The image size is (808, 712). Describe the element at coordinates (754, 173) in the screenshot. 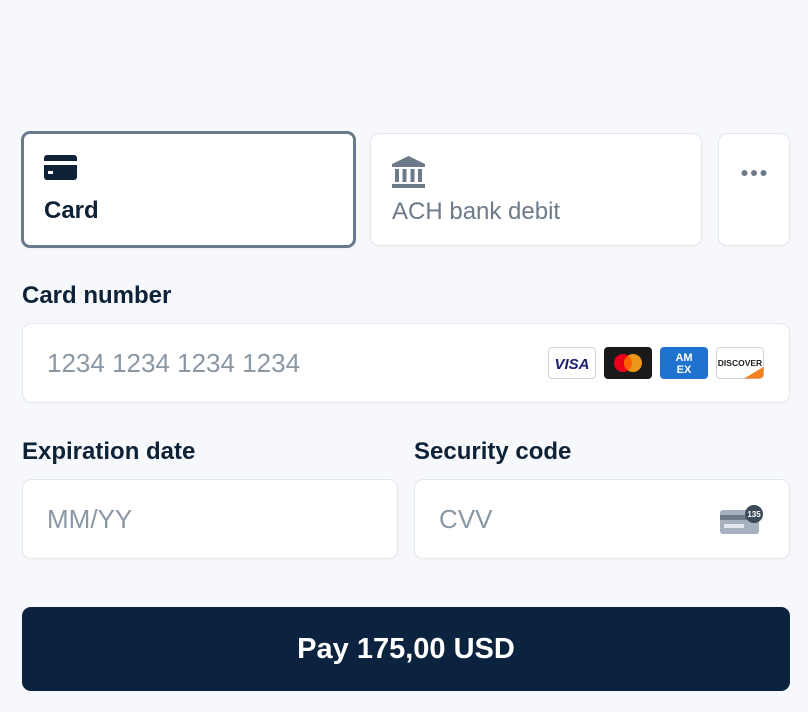

I see `more-dots-icon` at that location.